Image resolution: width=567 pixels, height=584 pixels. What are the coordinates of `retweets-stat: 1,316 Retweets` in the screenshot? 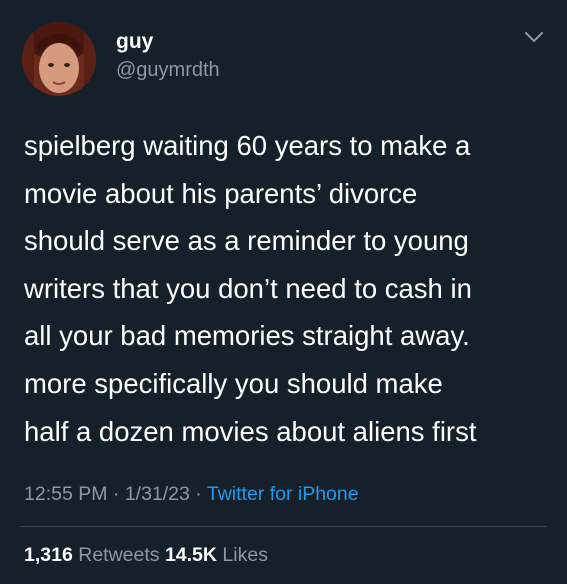 It's located at (92, 555).